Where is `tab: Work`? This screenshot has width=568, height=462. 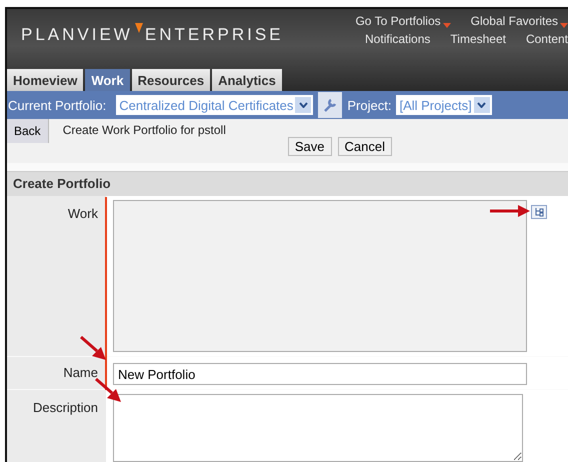 tab: Work is located at coordinates (107, 80).